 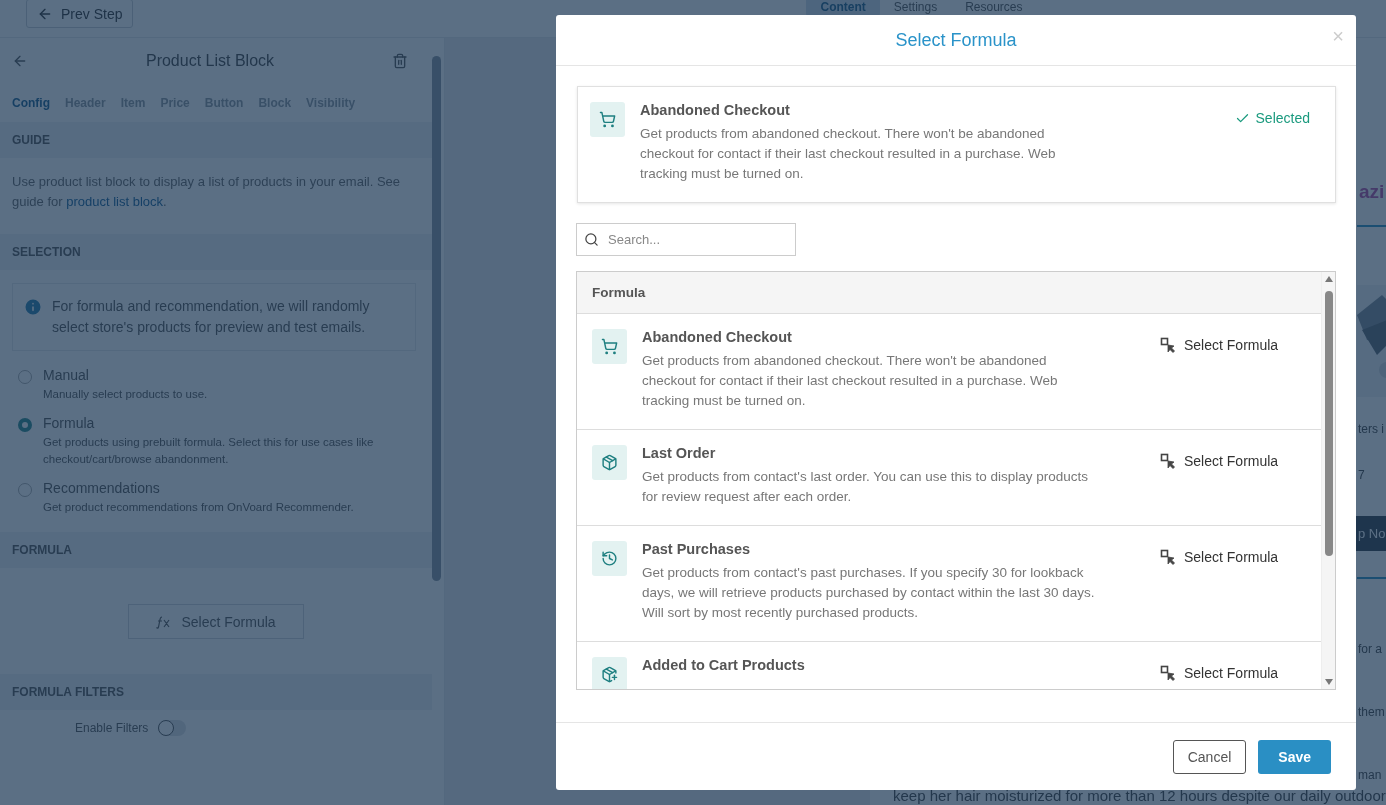 What do you see at coordinates (956, 40) in the screenshot?
I see `modal-title: Select Formula` at bounding box center [956, 40].